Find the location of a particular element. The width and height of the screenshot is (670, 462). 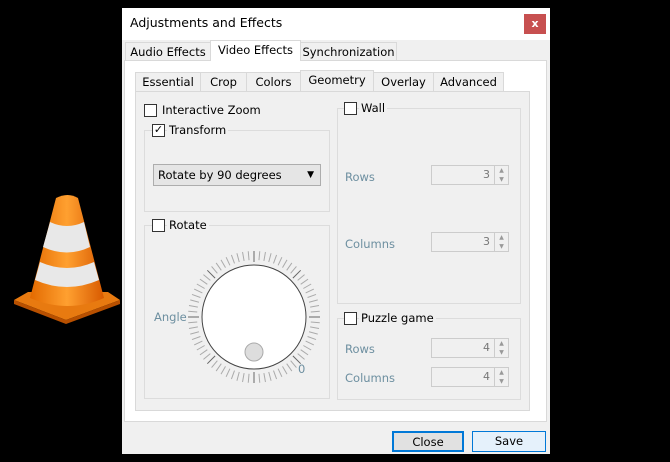

subtab-advanced: Advanced is located at coordinates (468, 81).